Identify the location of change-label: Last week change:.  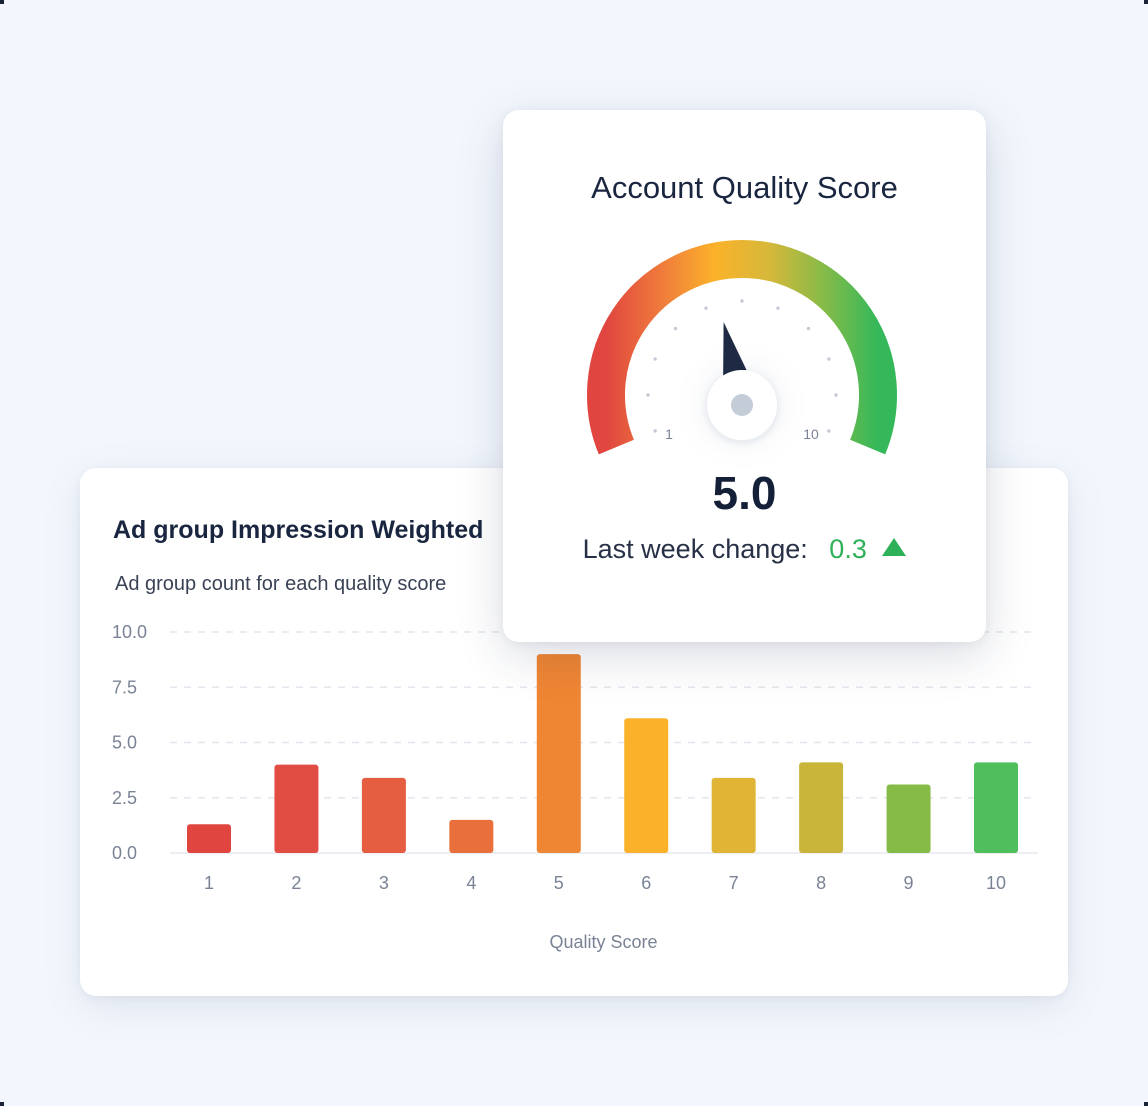
(695, 549).